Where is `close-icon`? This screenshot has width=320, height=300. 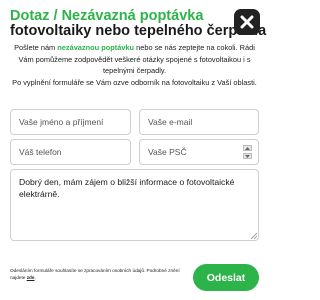 close-icon is located at coordinates (247, 22).